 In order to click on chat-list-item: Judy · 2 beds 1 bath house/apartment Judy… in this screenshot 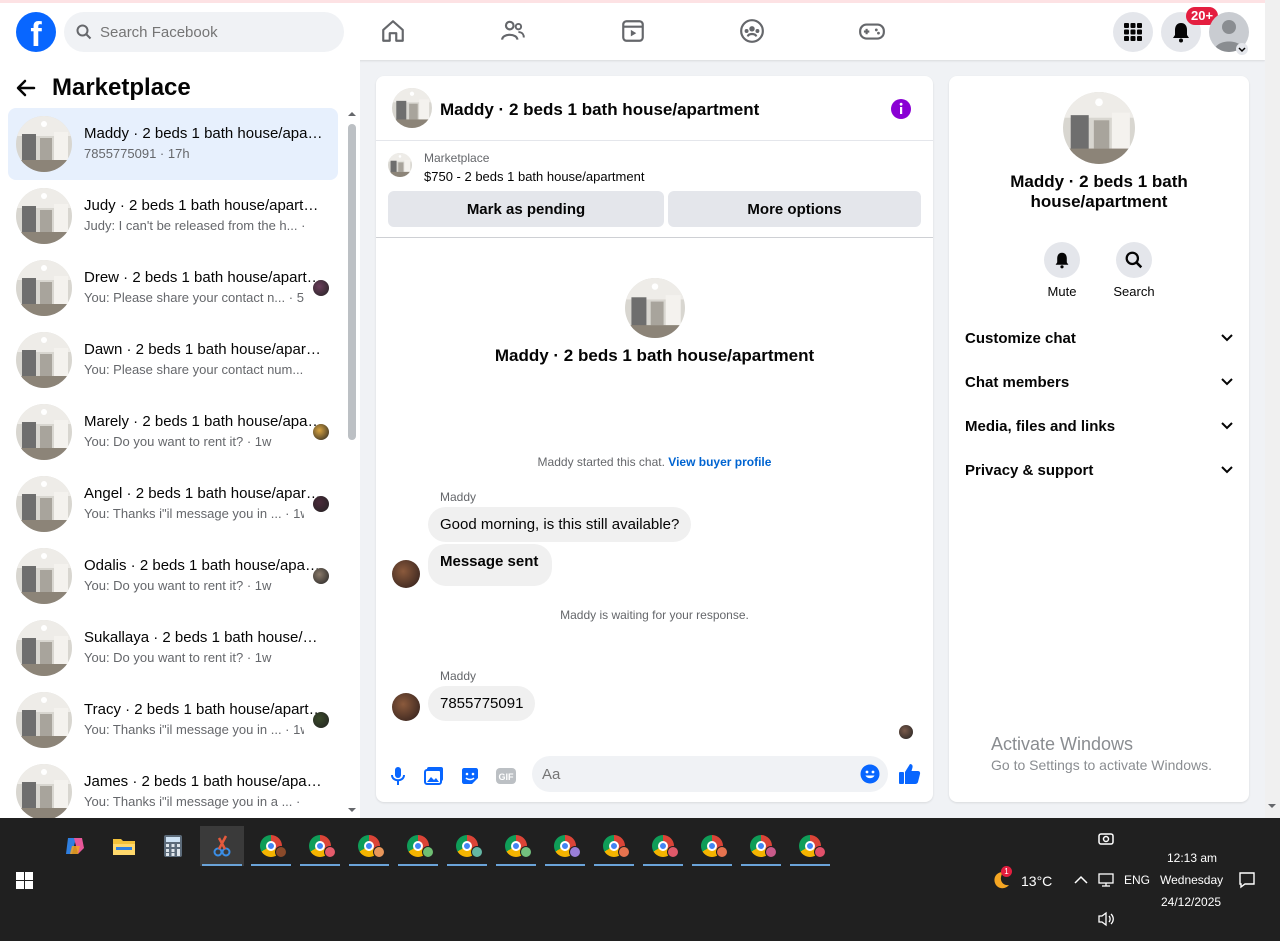, I will do `click(173, 216)`.